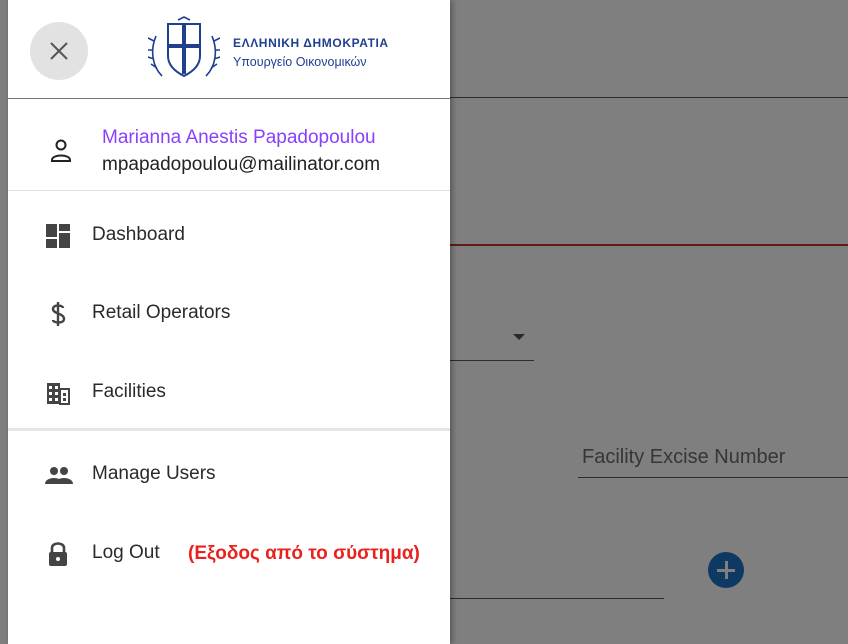  I want to click on lock-icon, so click(58, 554).